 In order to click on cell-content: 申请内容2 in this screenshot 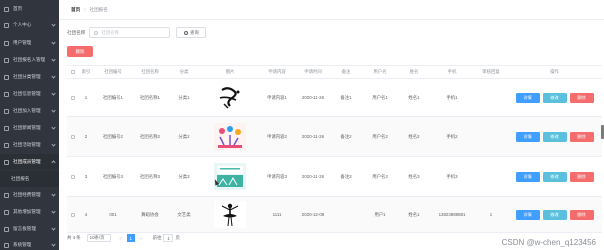, I will do `click(276, 136)`.